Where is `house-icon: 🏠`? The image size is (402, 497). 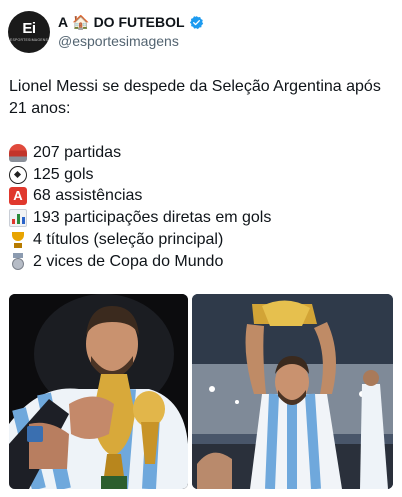
house-icon: 🏠 is located at coordinates (81, 22).